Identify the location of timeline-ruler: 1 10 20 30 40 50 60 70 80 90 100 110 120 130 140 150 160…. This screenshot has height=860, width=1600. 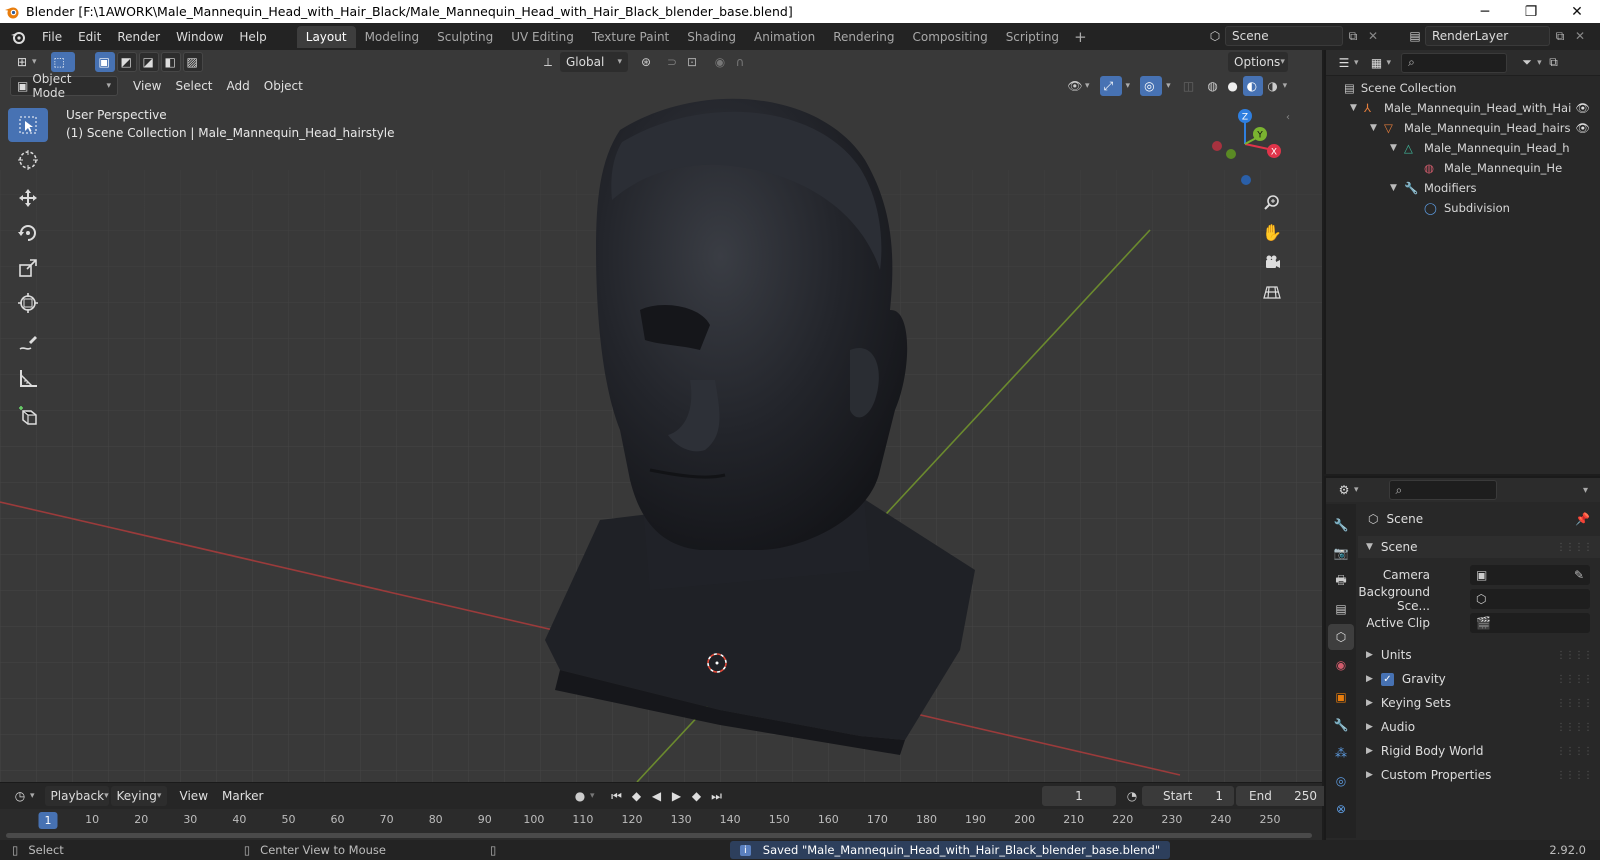
(661, 821).